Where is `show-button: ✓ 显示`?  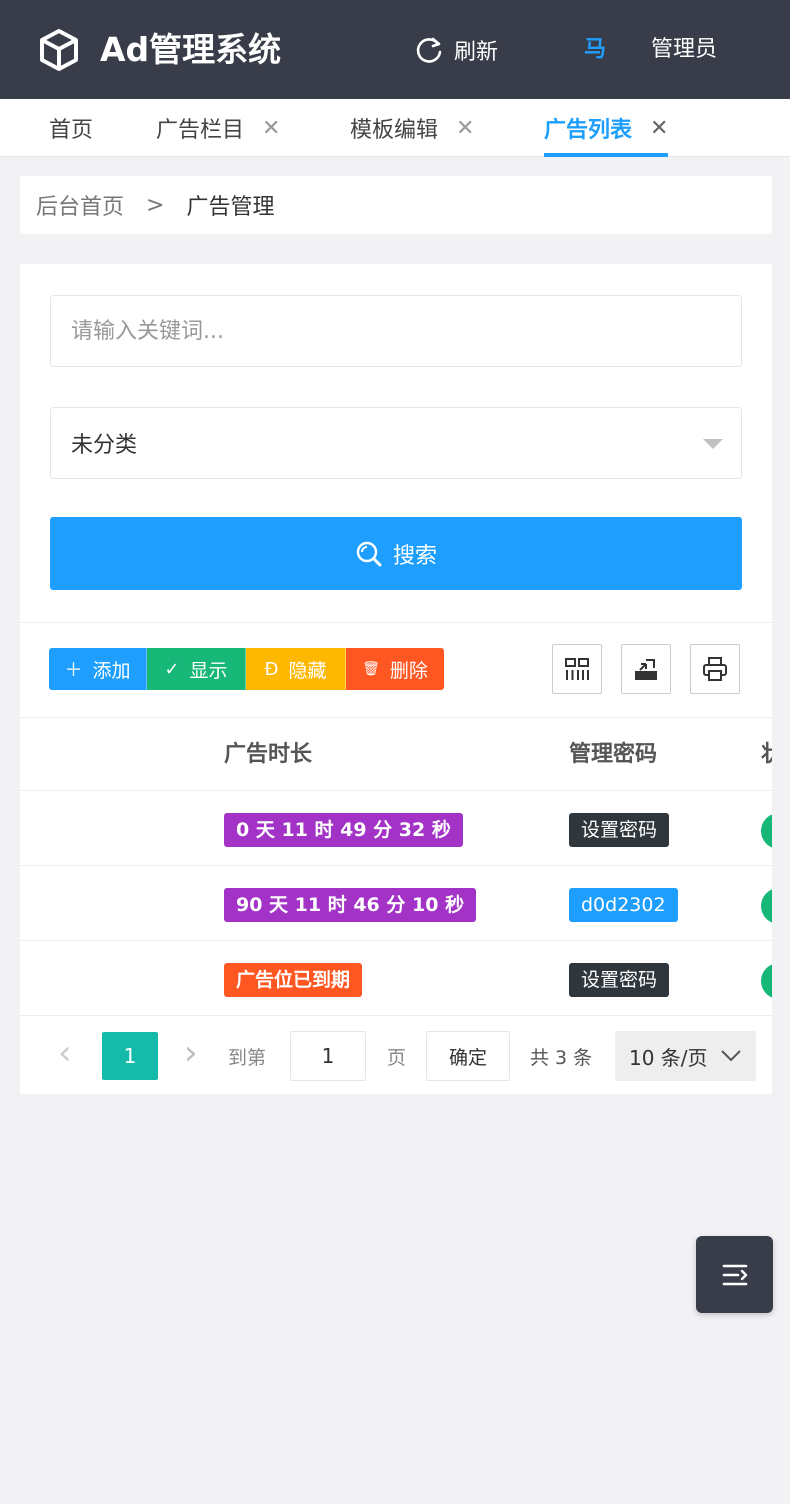 show-button: ✓ 显示 is located at coordinates (196, 669).